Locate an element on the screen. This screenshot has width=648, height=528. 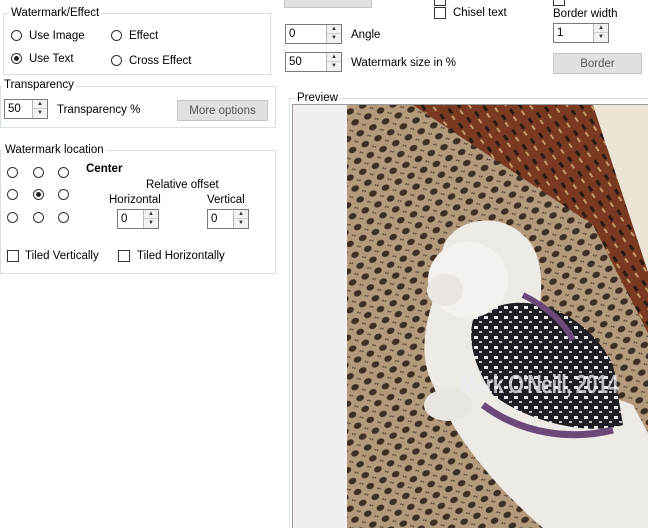
location-middle-right-radio is located at coordinates (63, 194).